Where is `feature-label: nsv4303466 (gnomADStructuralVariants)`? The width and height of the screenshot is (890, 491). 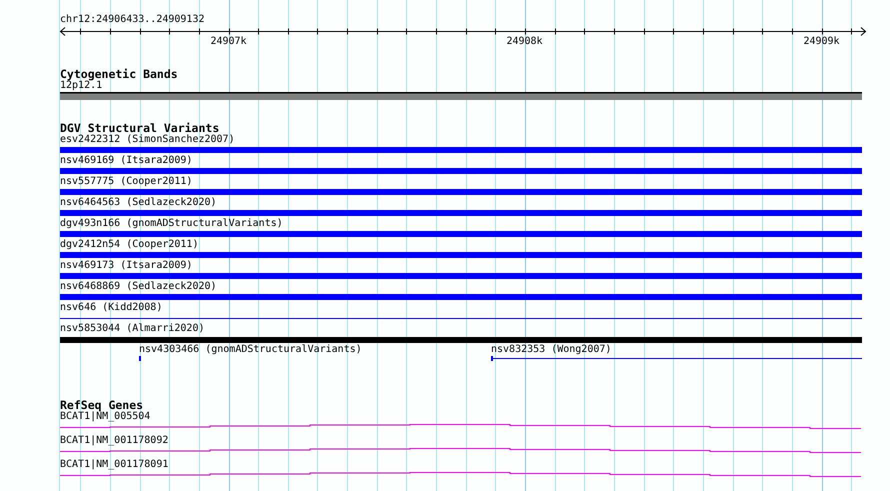 feature-label: nsv4303466 (gnomADStructuralVariants) is located at coordinates (250, 350).